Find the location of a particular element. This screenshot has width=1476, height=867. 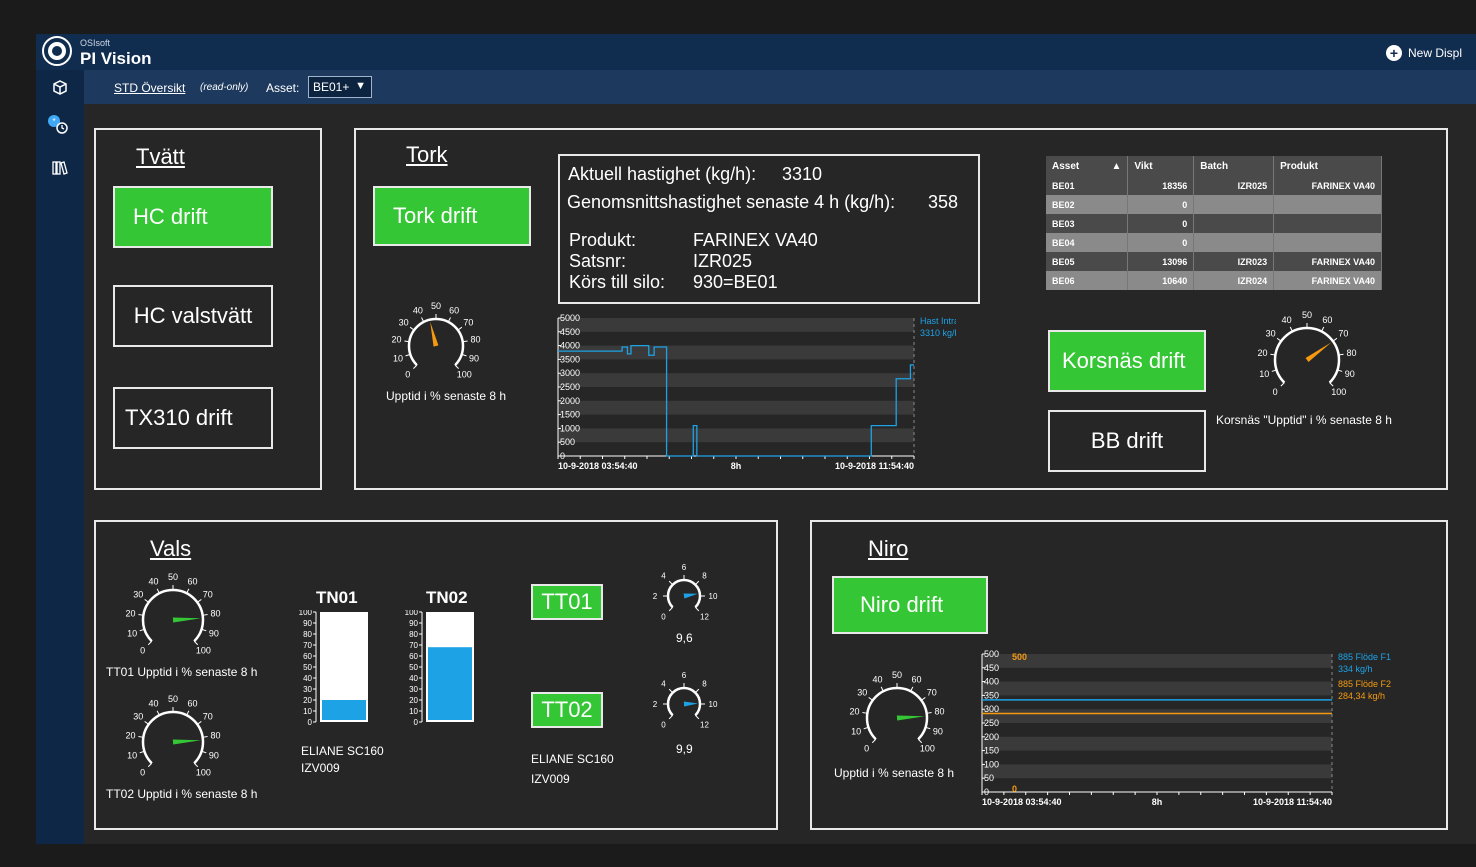

asset-header-label: Asset is located at coordinates (1066, 166).